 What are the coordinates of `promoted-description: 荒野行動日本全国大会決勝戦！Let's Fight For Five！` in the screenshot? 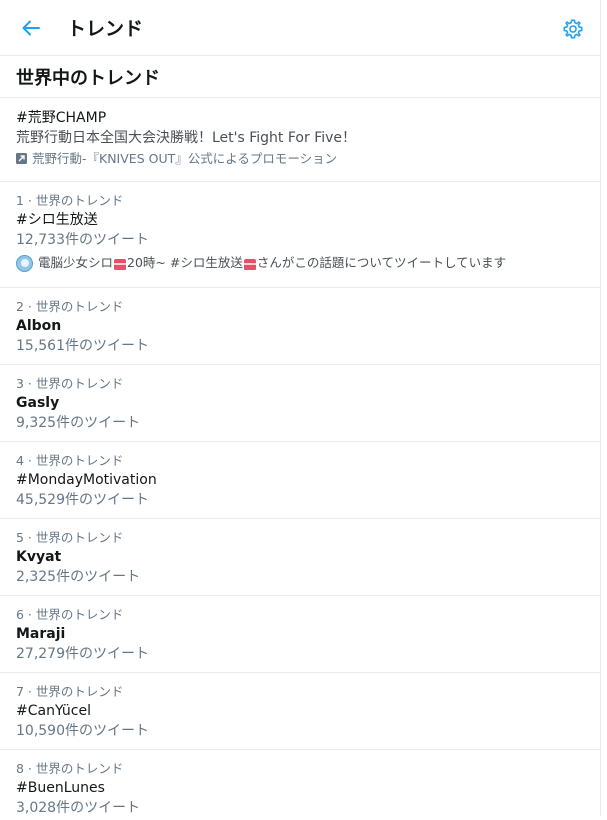 It's located at (186, 138).